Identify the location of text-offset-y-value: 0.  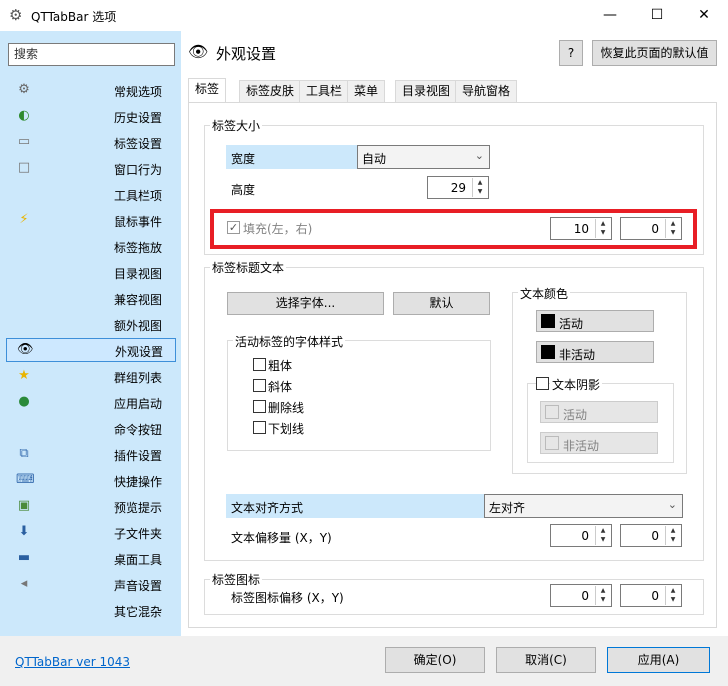
(655, 536).